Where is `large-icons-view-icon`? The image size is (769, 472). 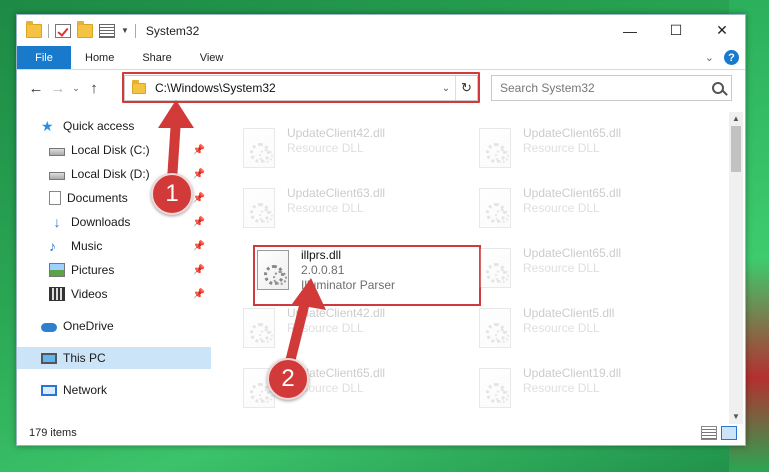
large-icons-view-icon is located at coordinates (729, 433).